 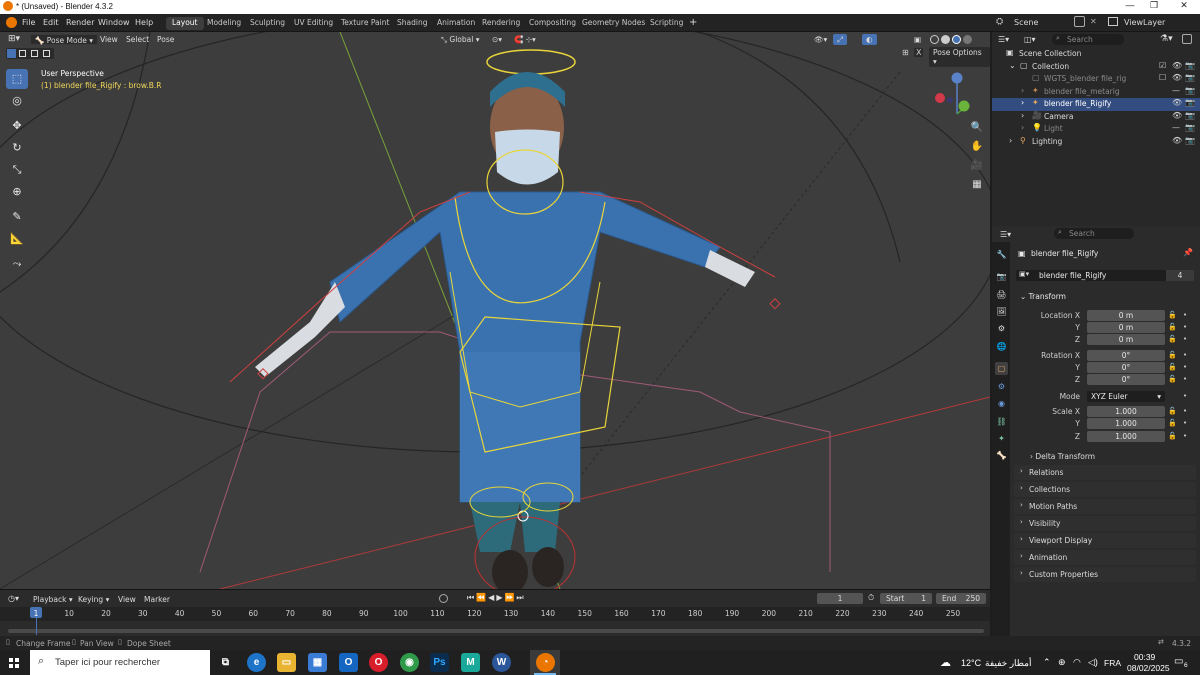 I want to click on output-tab-icon: 🖨, so click(x=1001, y=294).